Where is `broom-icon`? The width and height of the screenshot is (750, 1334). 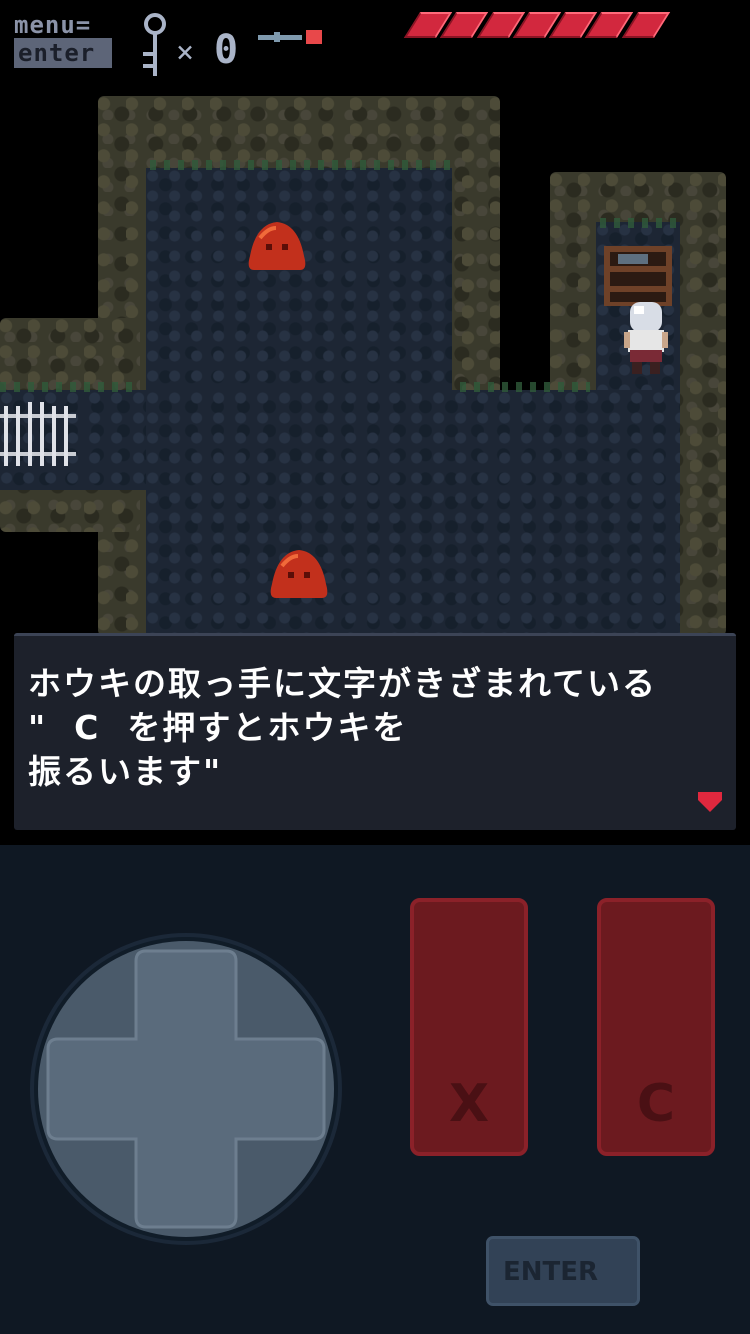 broom-icon is located at coordinates (290, 37).